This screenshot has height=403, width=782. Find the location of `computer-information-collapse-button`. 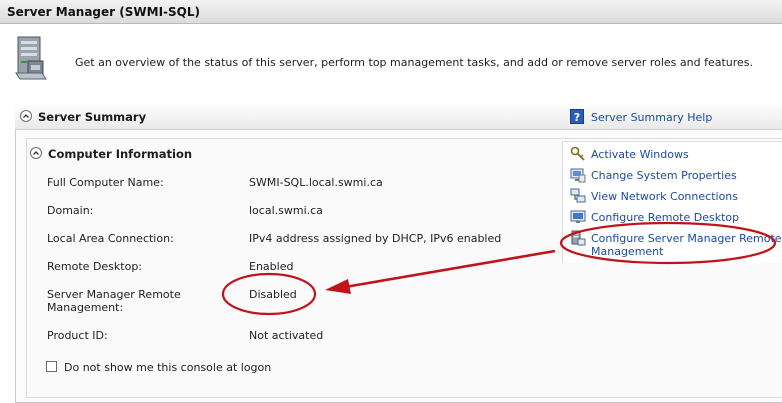

computer-information-collapse-button is located at coordinates (36, 153).